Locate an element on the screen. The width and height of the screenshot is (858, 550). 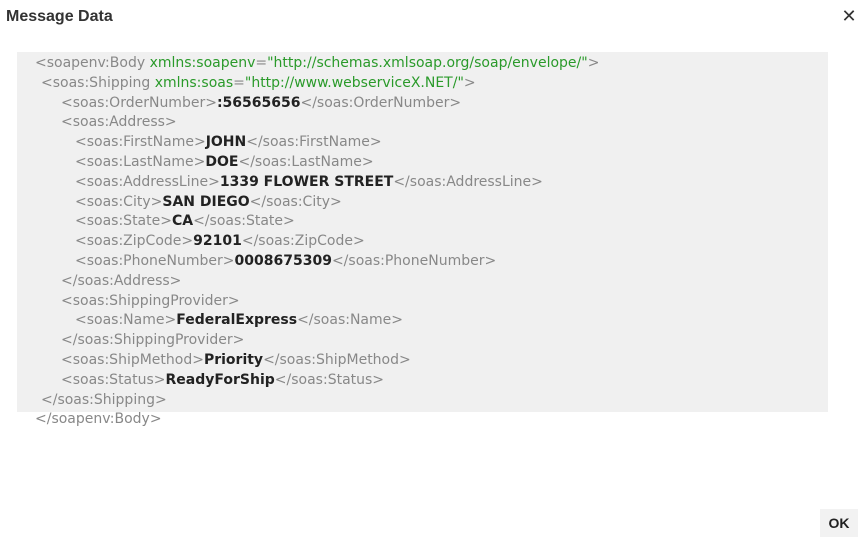
xml-tag: <soas:Shipping is located at coordinates (98, 82).